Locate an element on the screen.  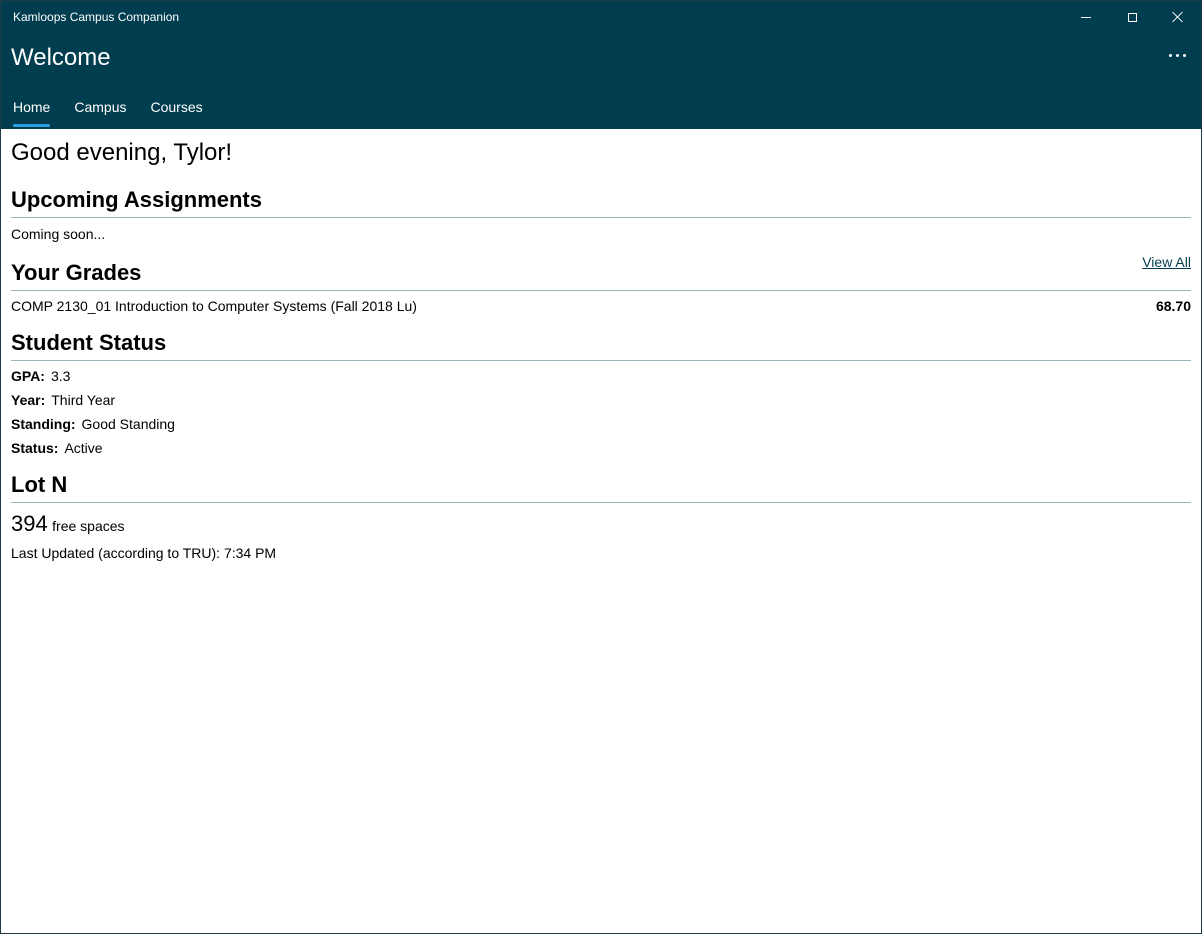
maximize-button is located at coordinates (1132, 17).